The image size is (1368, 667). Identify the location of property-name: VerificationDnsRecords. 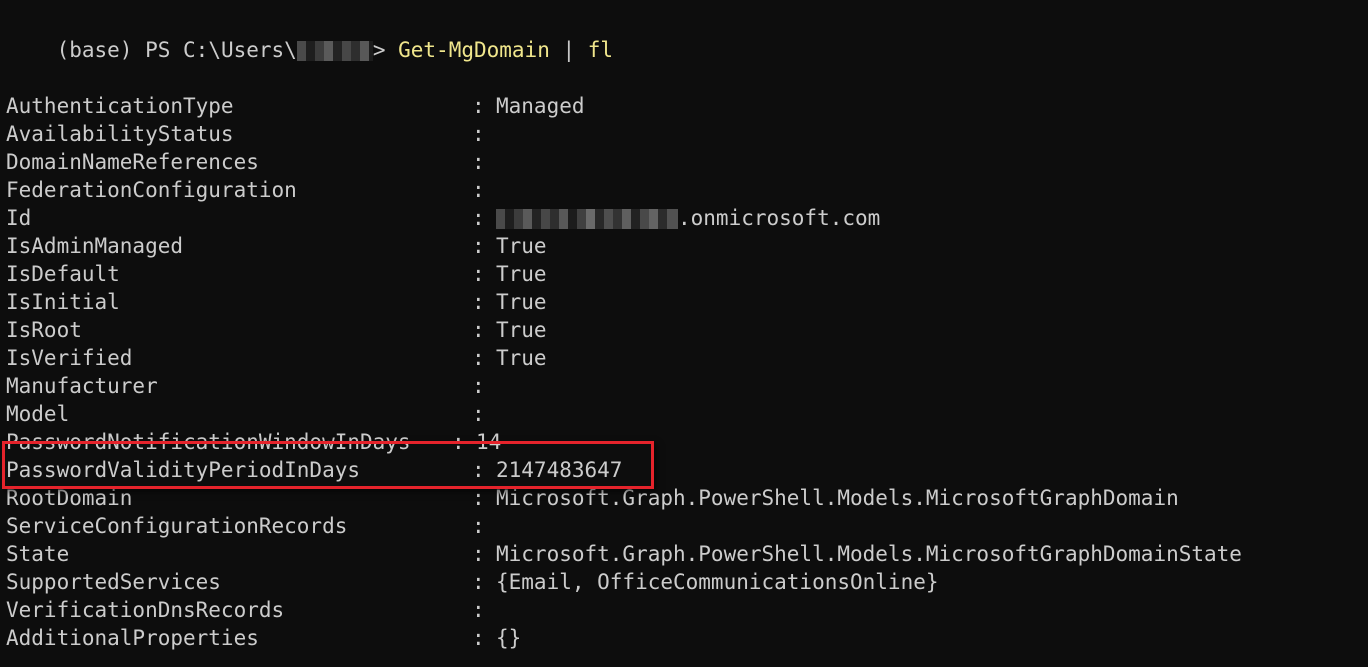
(145, 610).